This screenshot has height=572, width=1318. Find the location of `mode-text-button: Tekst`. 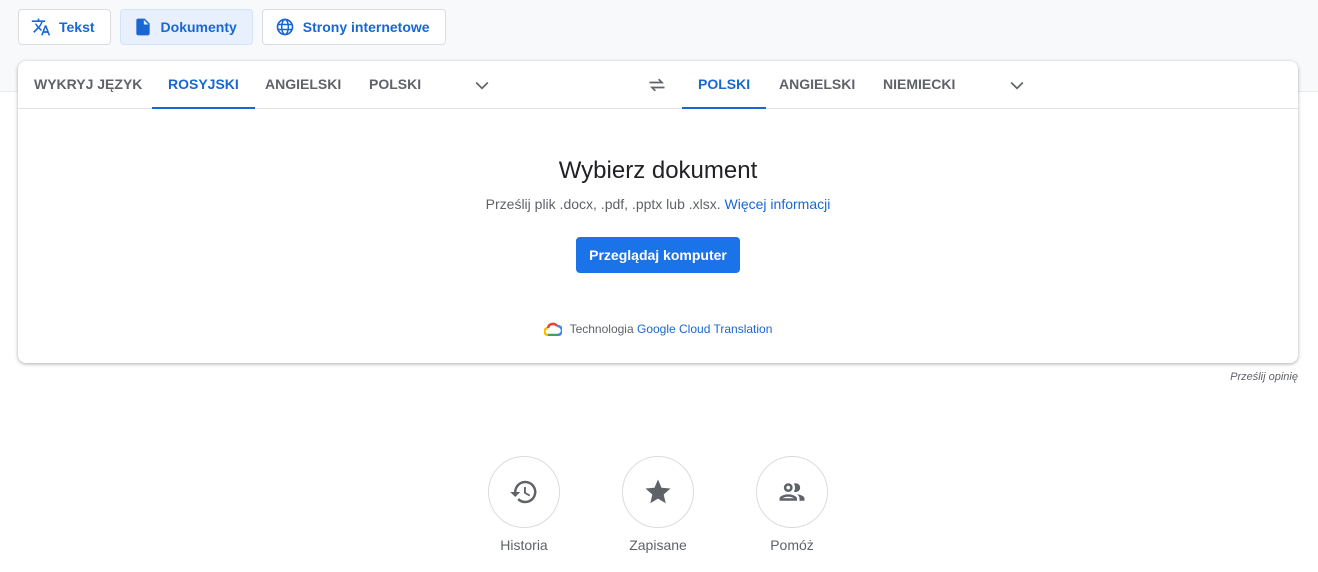

mode-text-button: Tekst is located at coordinates (64, 27).